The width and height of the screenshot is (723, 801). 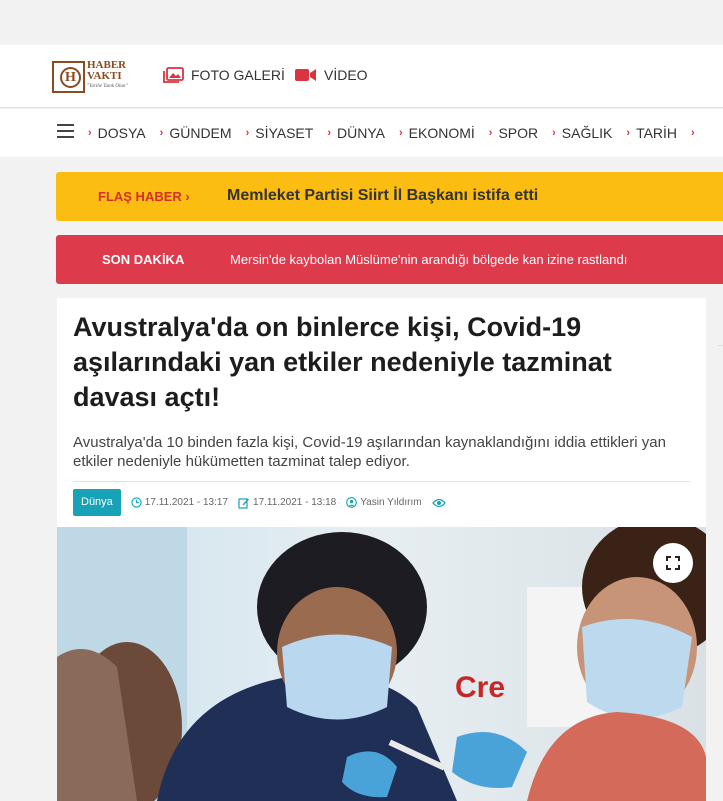 What do you see at coordinates (238, 75) in the screenshot?
I see `photo-gallery-label: FOTO GALERİ` at bounding box center [238, 75].